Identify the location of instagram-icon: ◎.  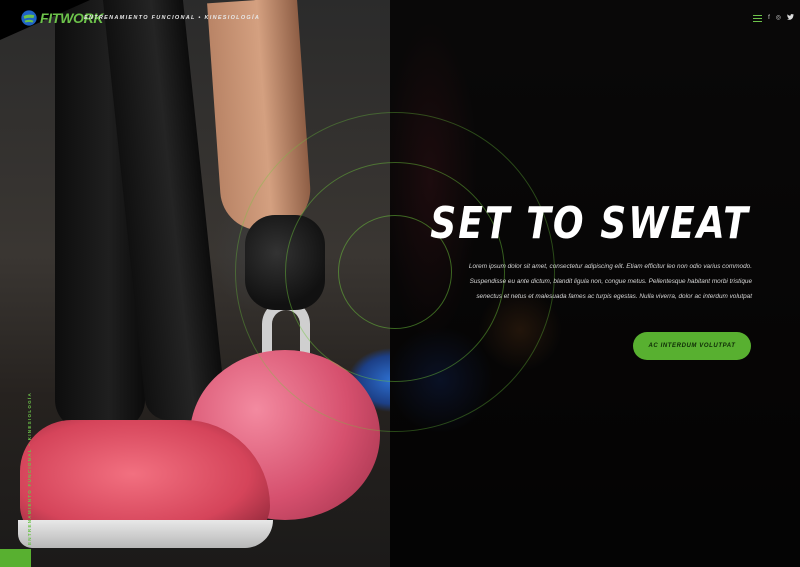
(778, 18).